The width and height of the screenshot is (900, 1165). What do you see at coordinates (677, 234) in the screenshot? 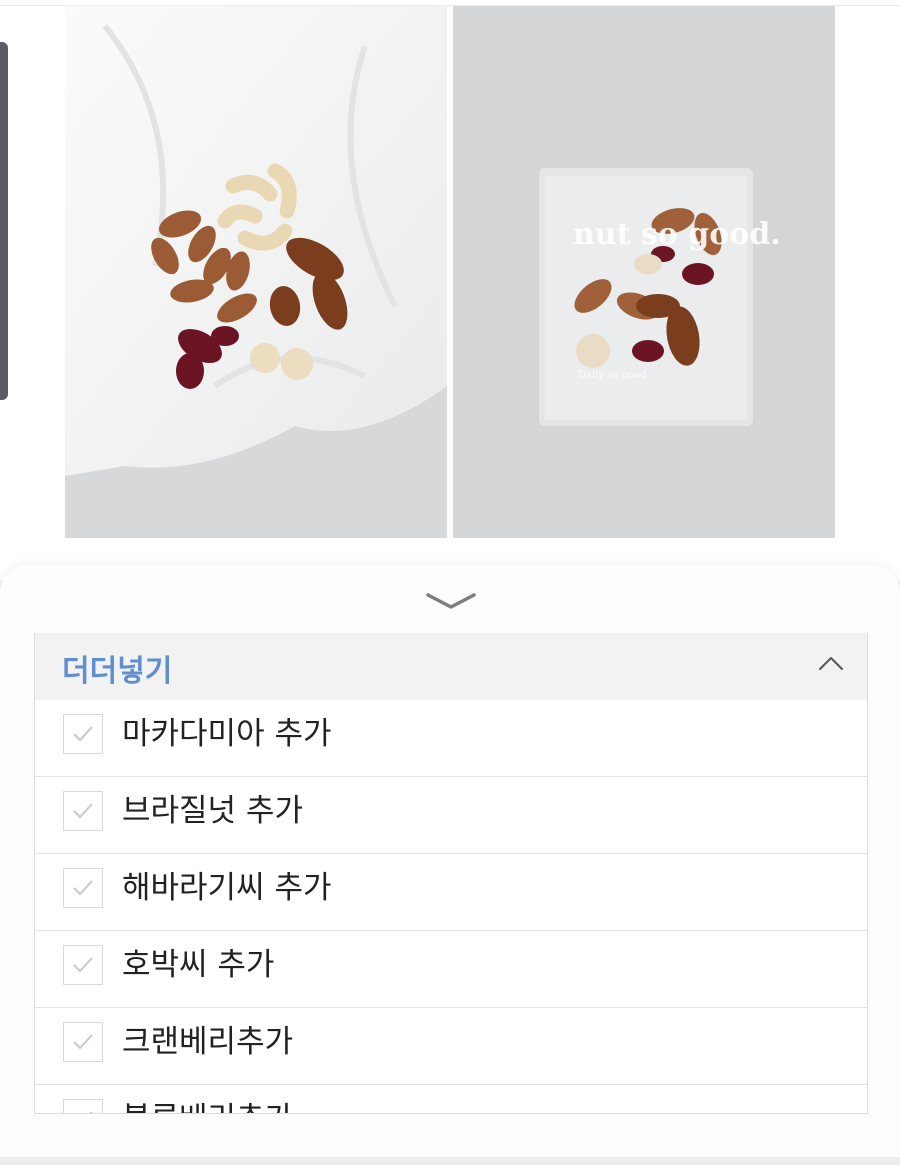
I see `pack-brand-text: nut so good.` at bounding box center [677, 234].